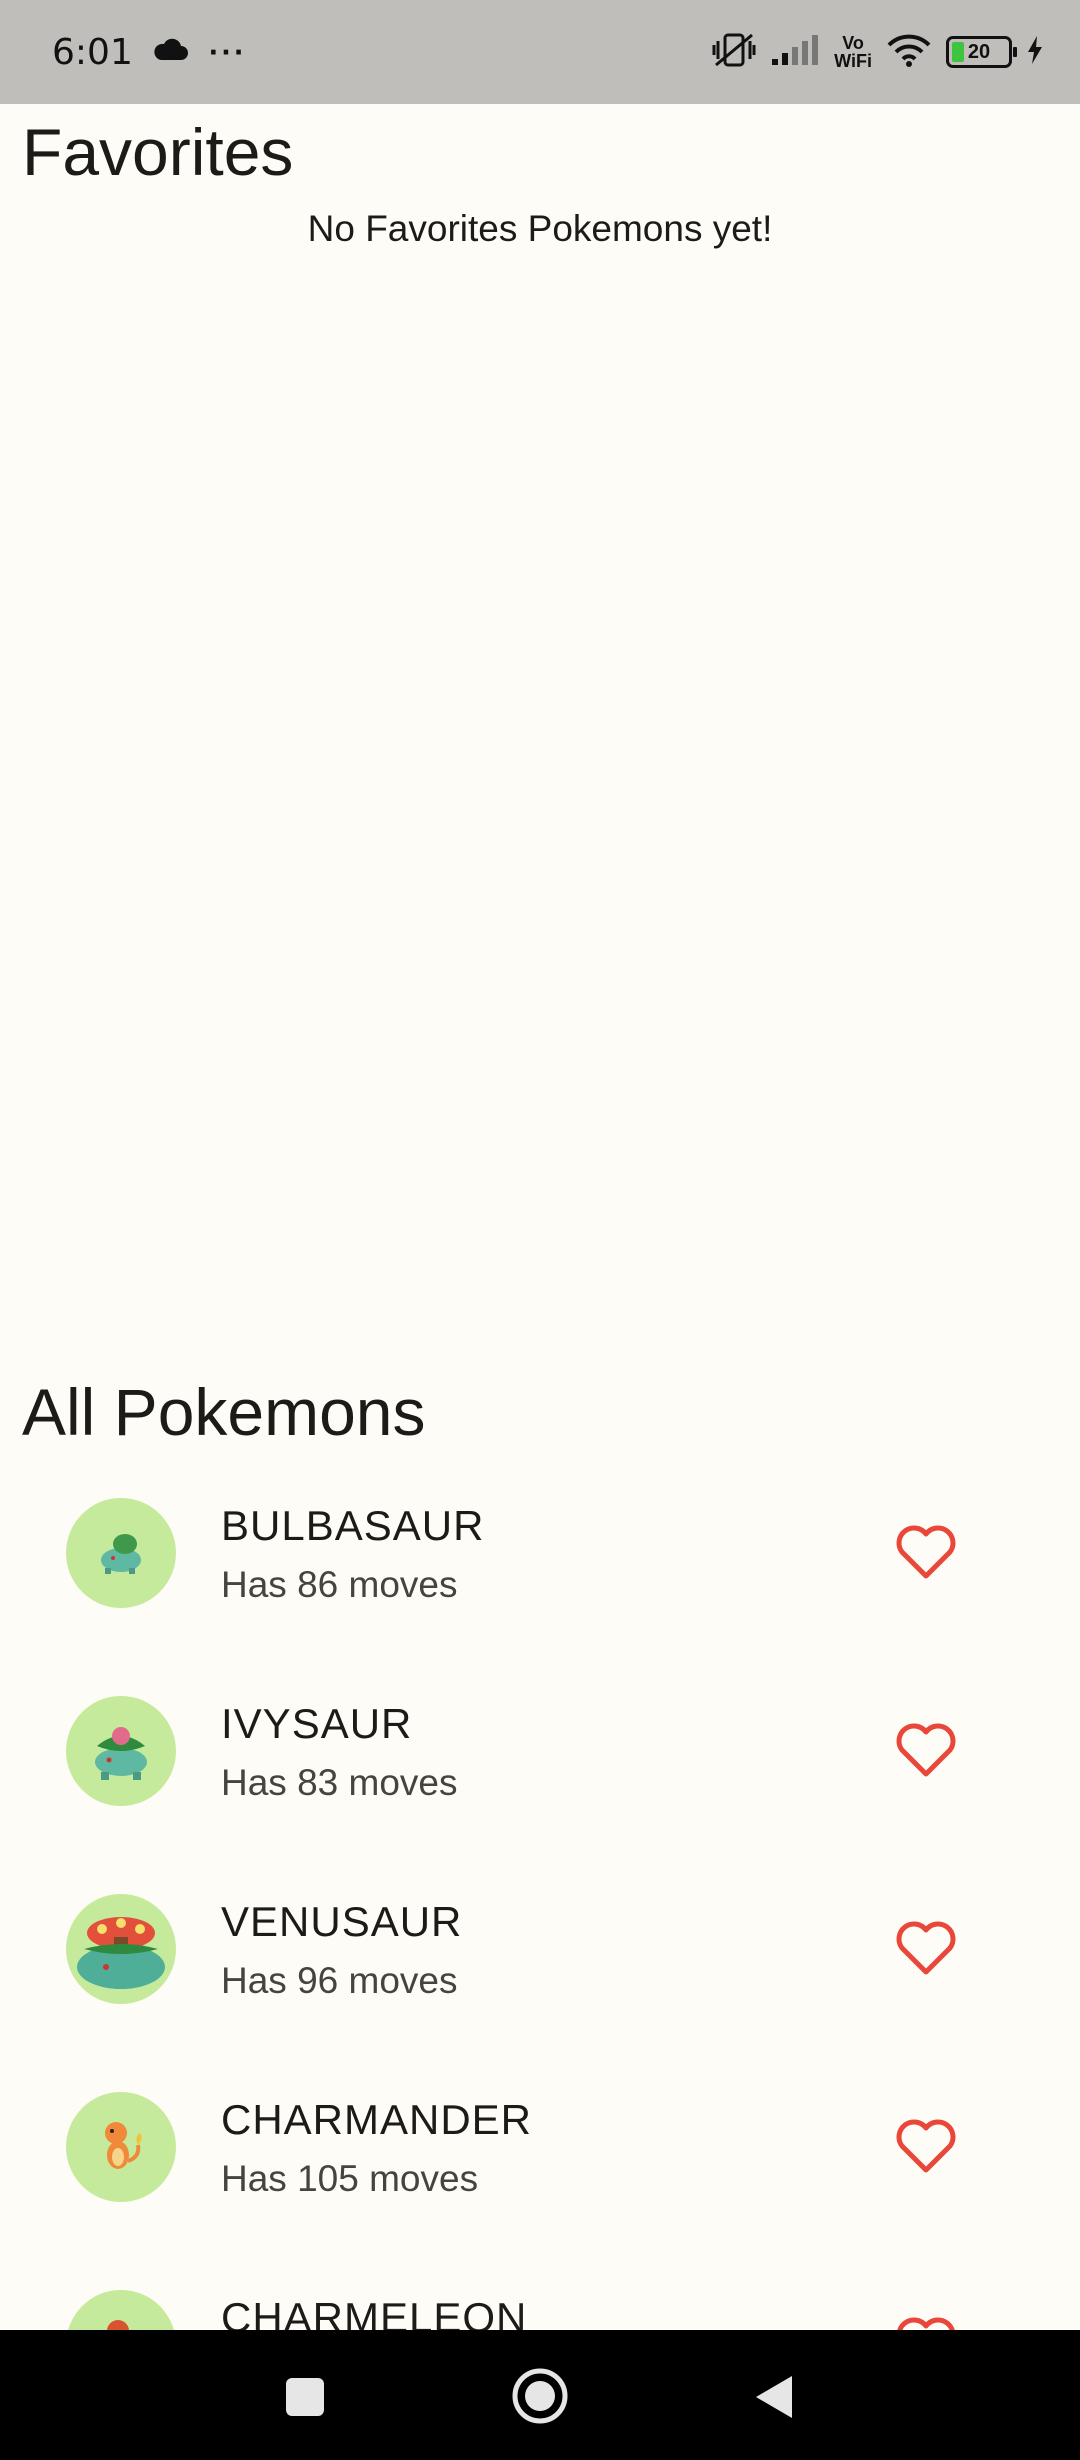 This screenshot has height=2460, width=1080. I want to click on all-pokemons-title: All Pokemons, so click(224, 1412).